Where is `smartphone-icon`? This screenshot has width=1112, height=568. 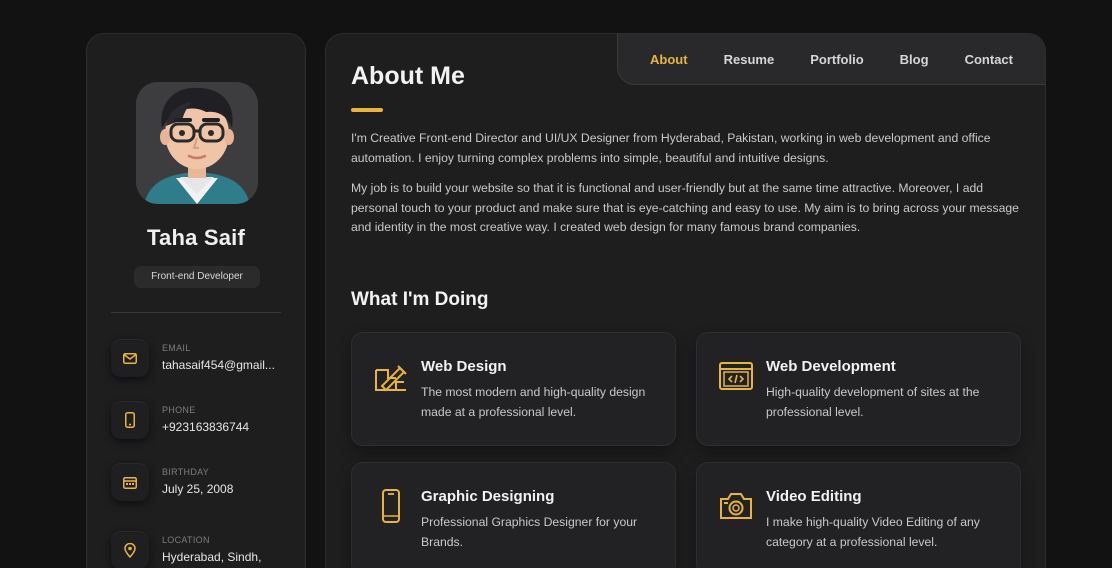 smartphone-icon is located at coordinates (391, 506).